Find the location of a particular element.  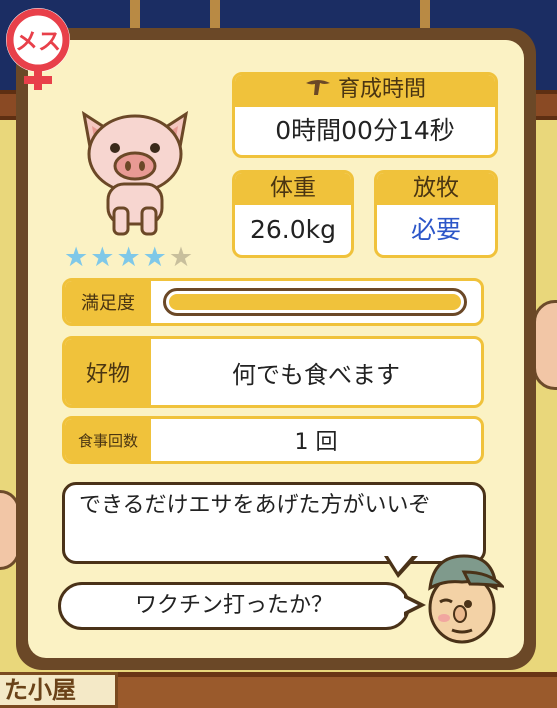

satisfaction-bar is located at coordinates (315, 302).